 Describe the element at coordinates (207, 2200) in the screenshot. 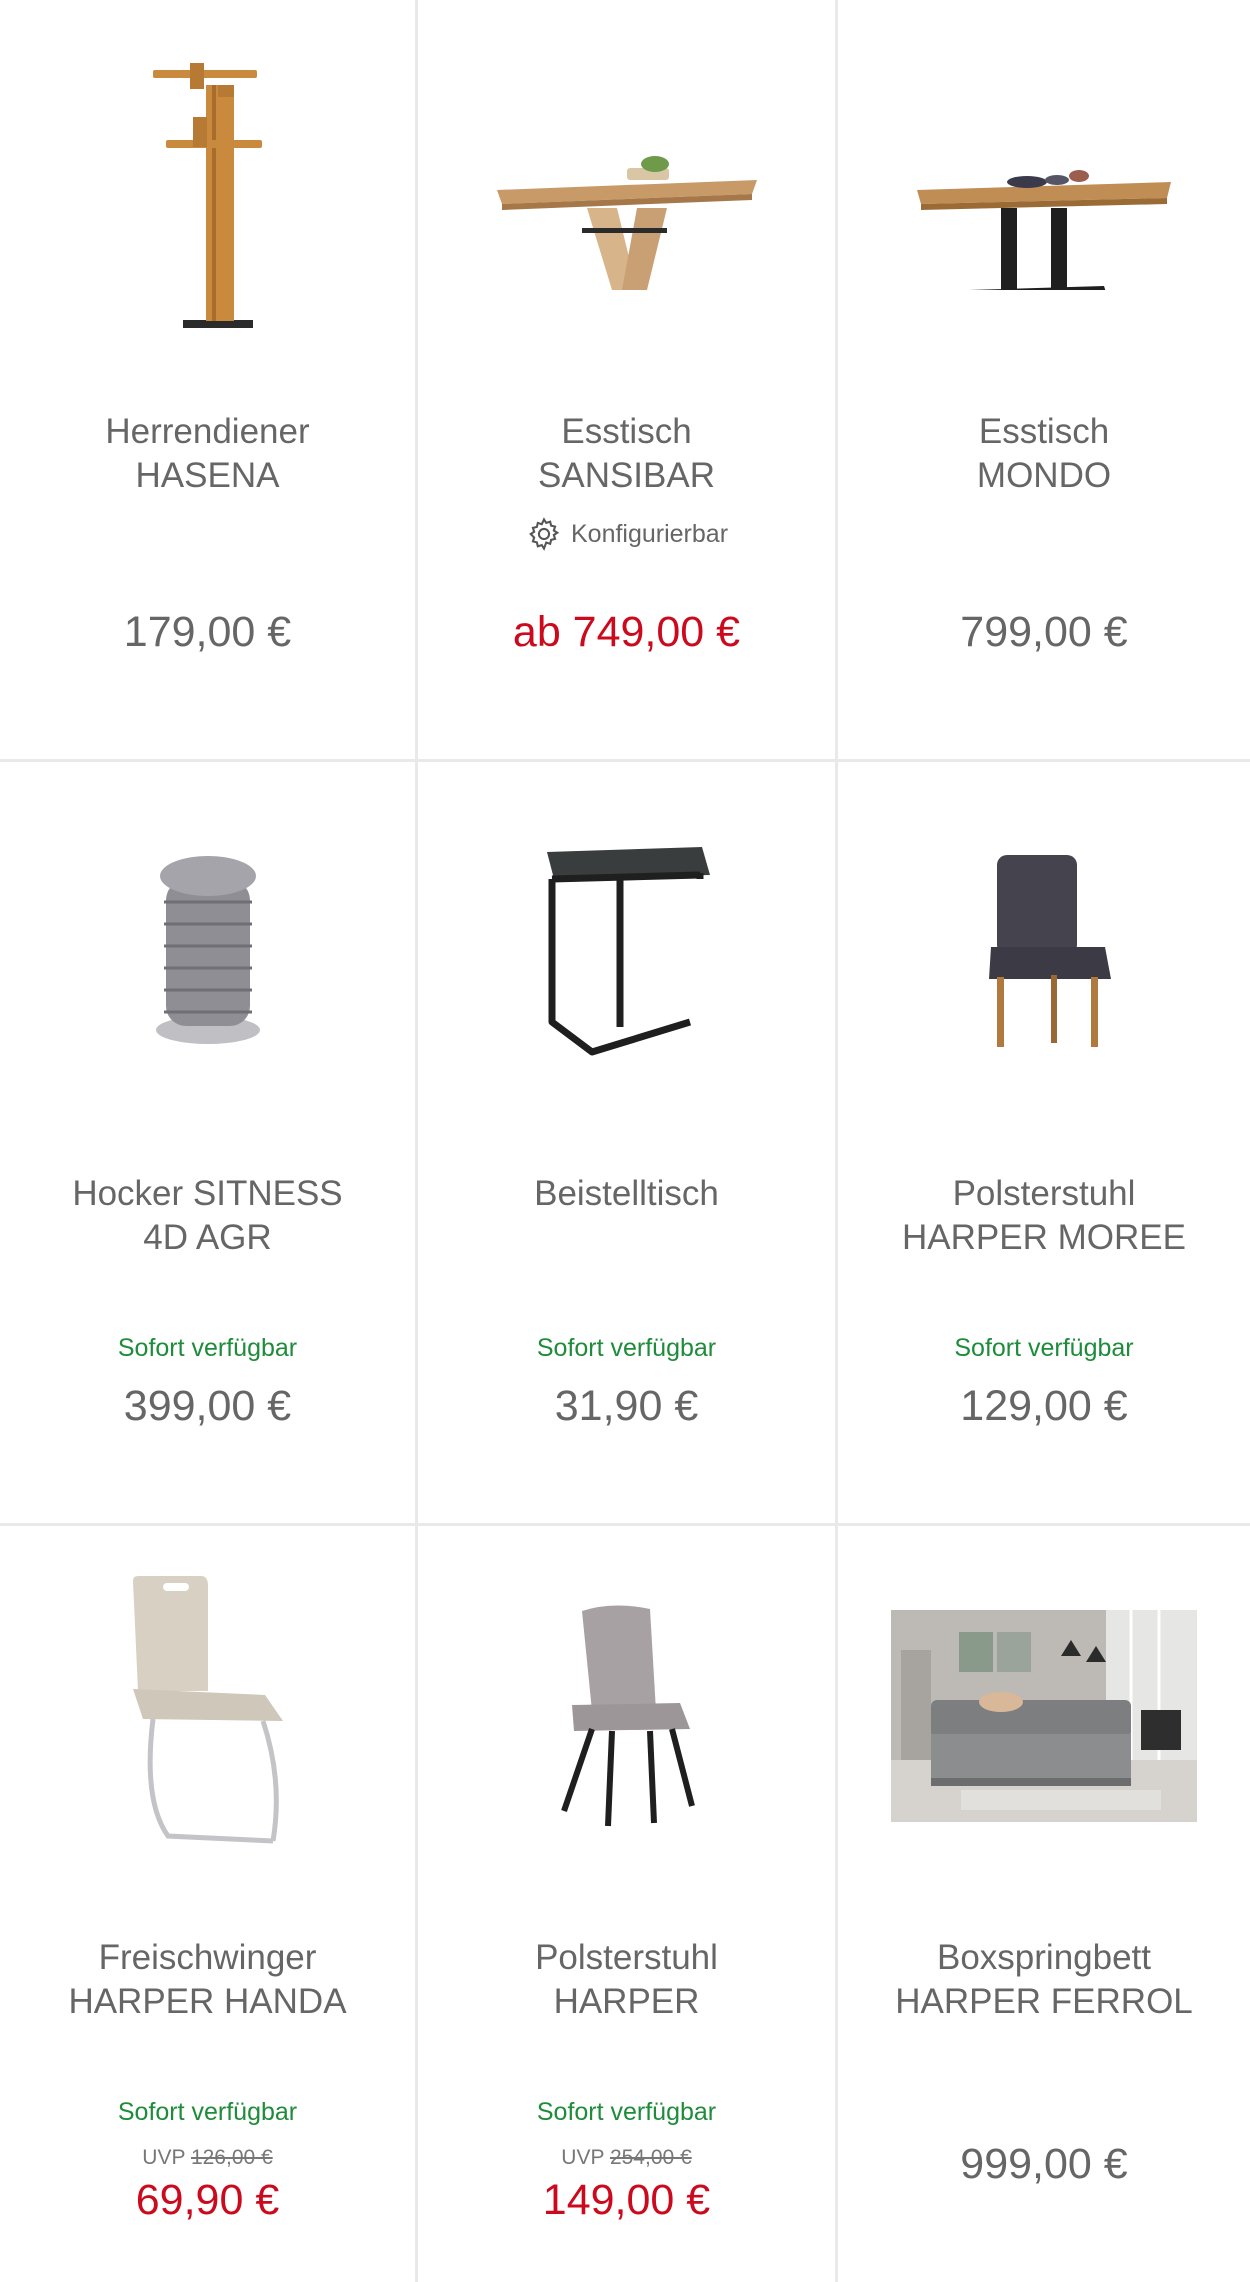

I see `product-price: 69,90 €` at that location.